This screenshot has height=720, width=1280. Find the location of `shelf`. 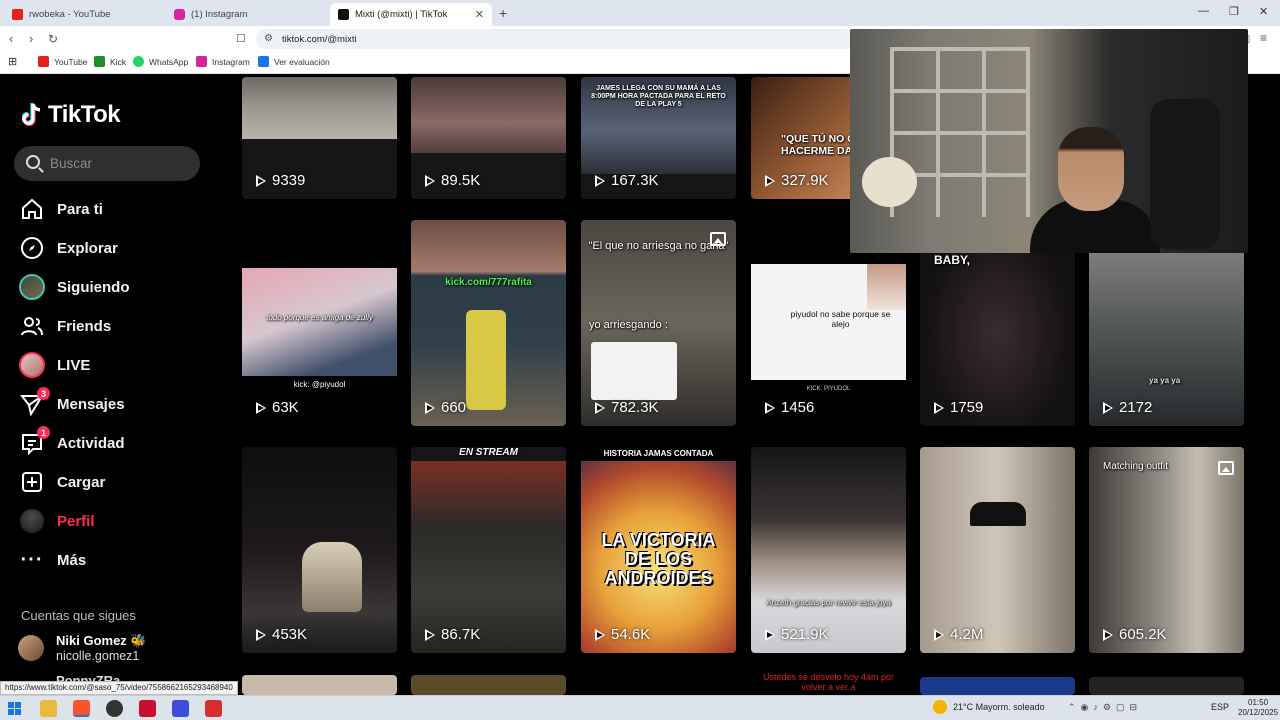

shelf is located at coordinates (984, 132).